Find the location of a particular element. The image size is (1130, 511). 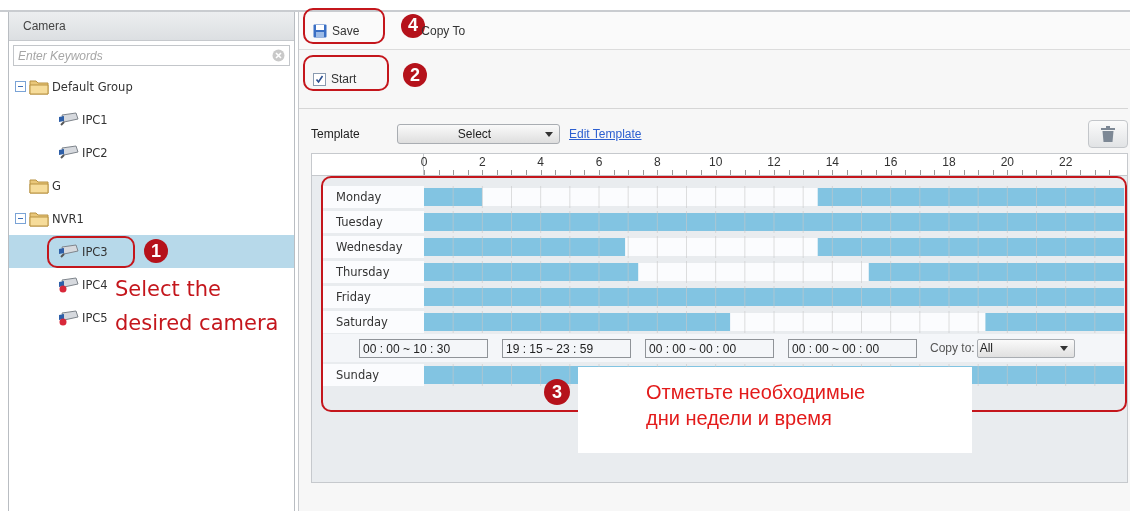

axis-tick-label: 12 is located at coordinates (774, 162).